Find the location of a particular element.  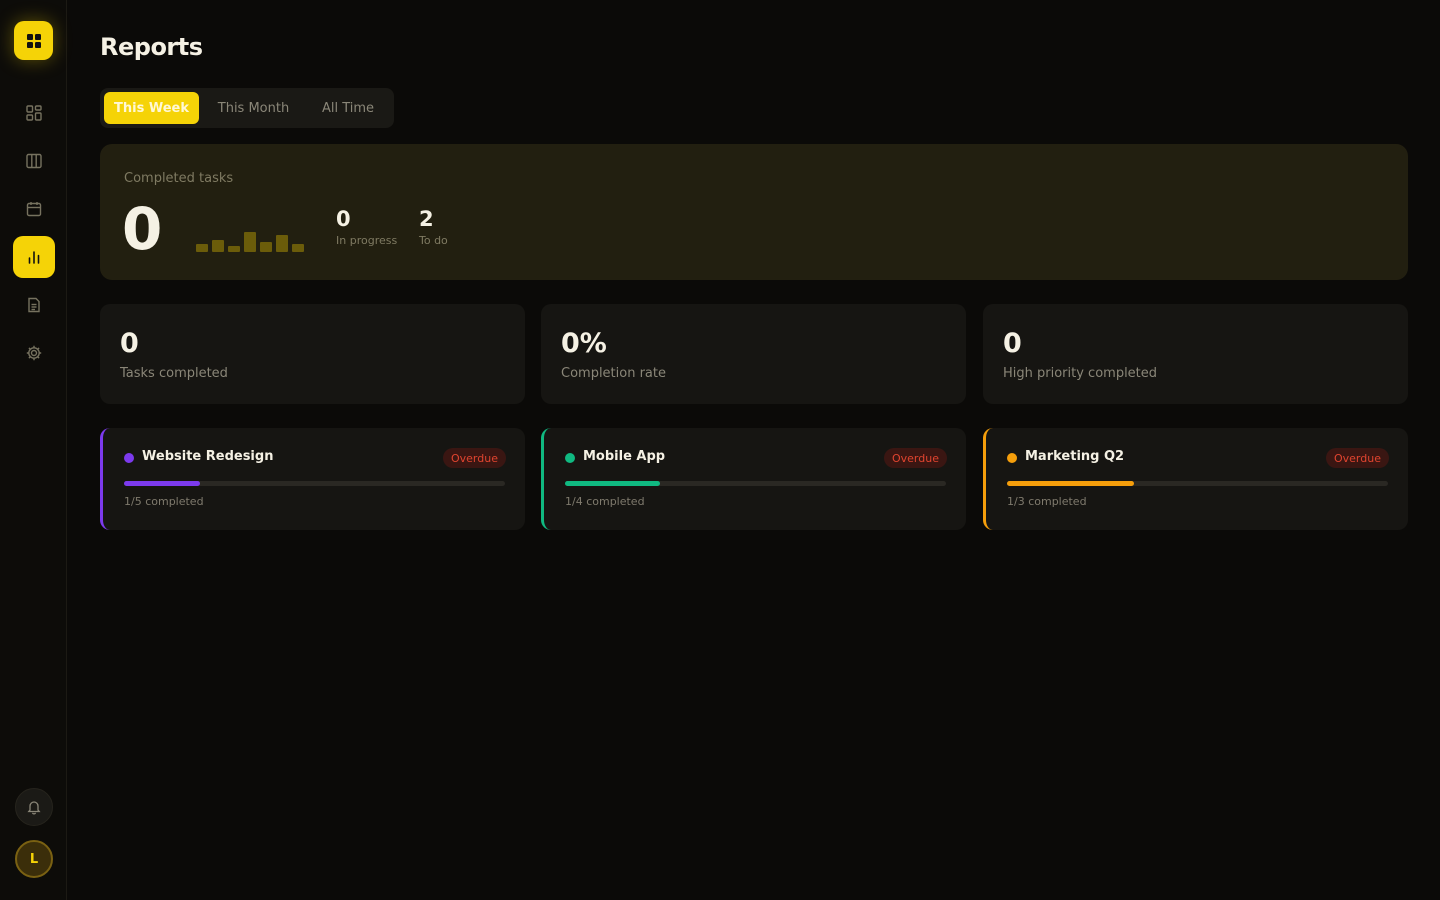

tab-this-month: This Month is located at coordinates (253, 108).